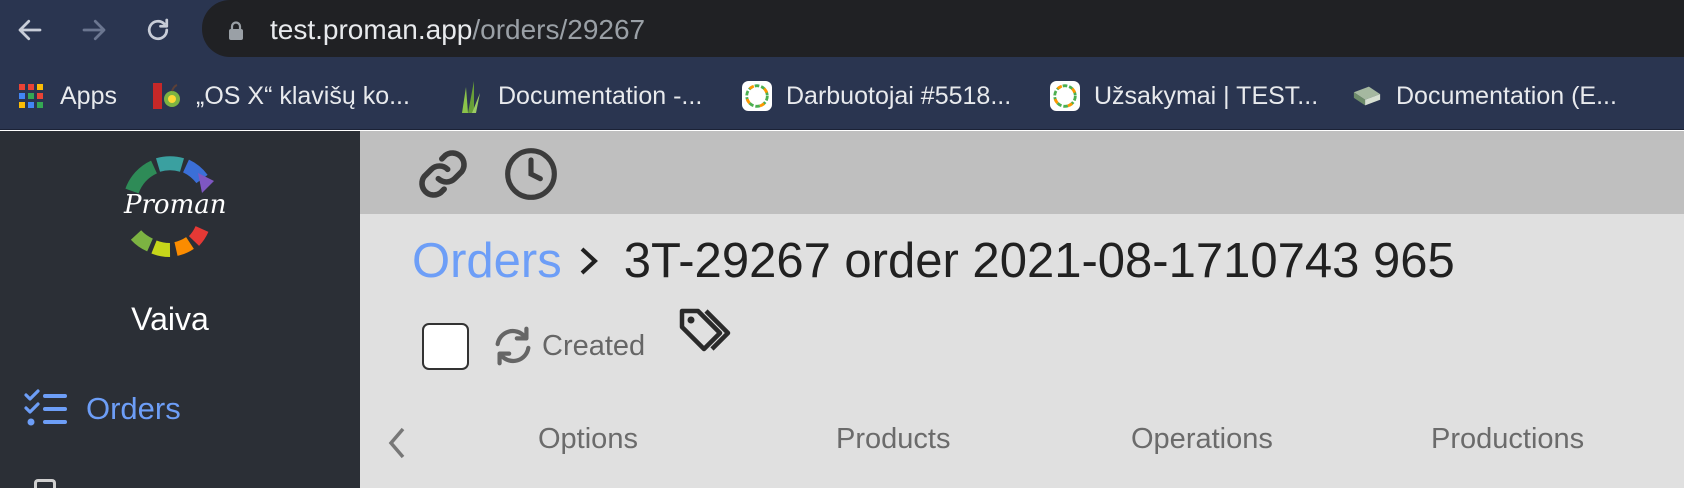  Describe the element at coordinates (559, 29) in the screenshot. I see `url-path: /orders/29267` at that location.